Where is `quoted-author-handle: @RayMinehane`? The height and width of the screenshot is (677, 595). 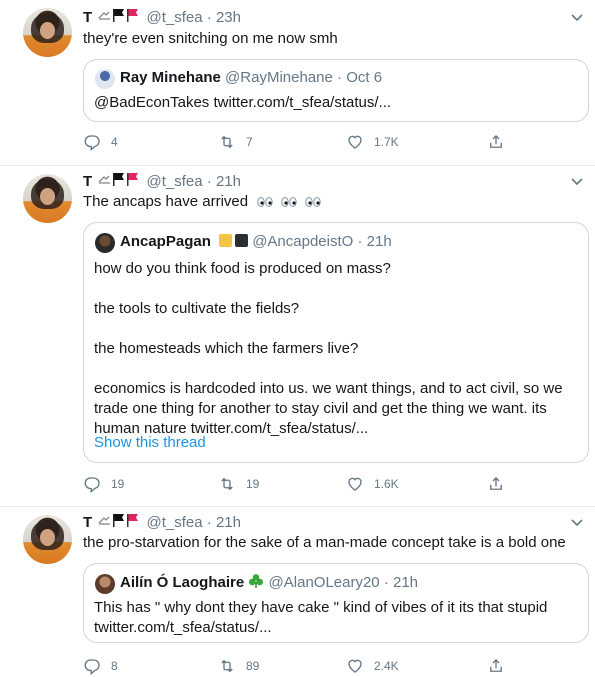
quoted-author-handle: @RayMinehane is located at coordinates (279, 77).